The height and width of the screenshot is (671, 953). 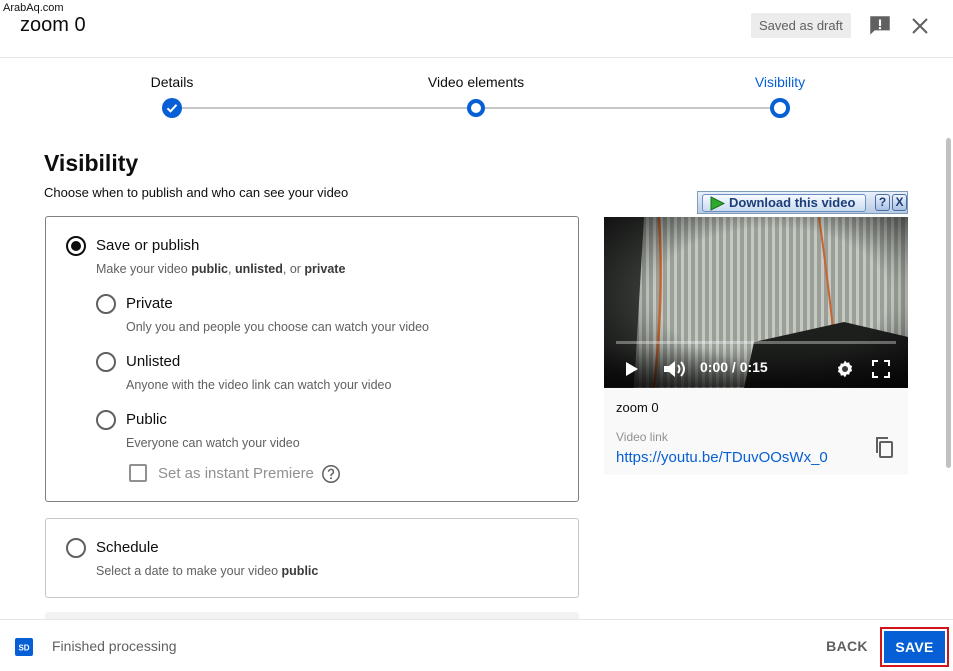 What do you see at coordinates (213, 443) in the screenshot?
I see `public-desc: Everyone can watch your video` at bounding box center [213, 443].